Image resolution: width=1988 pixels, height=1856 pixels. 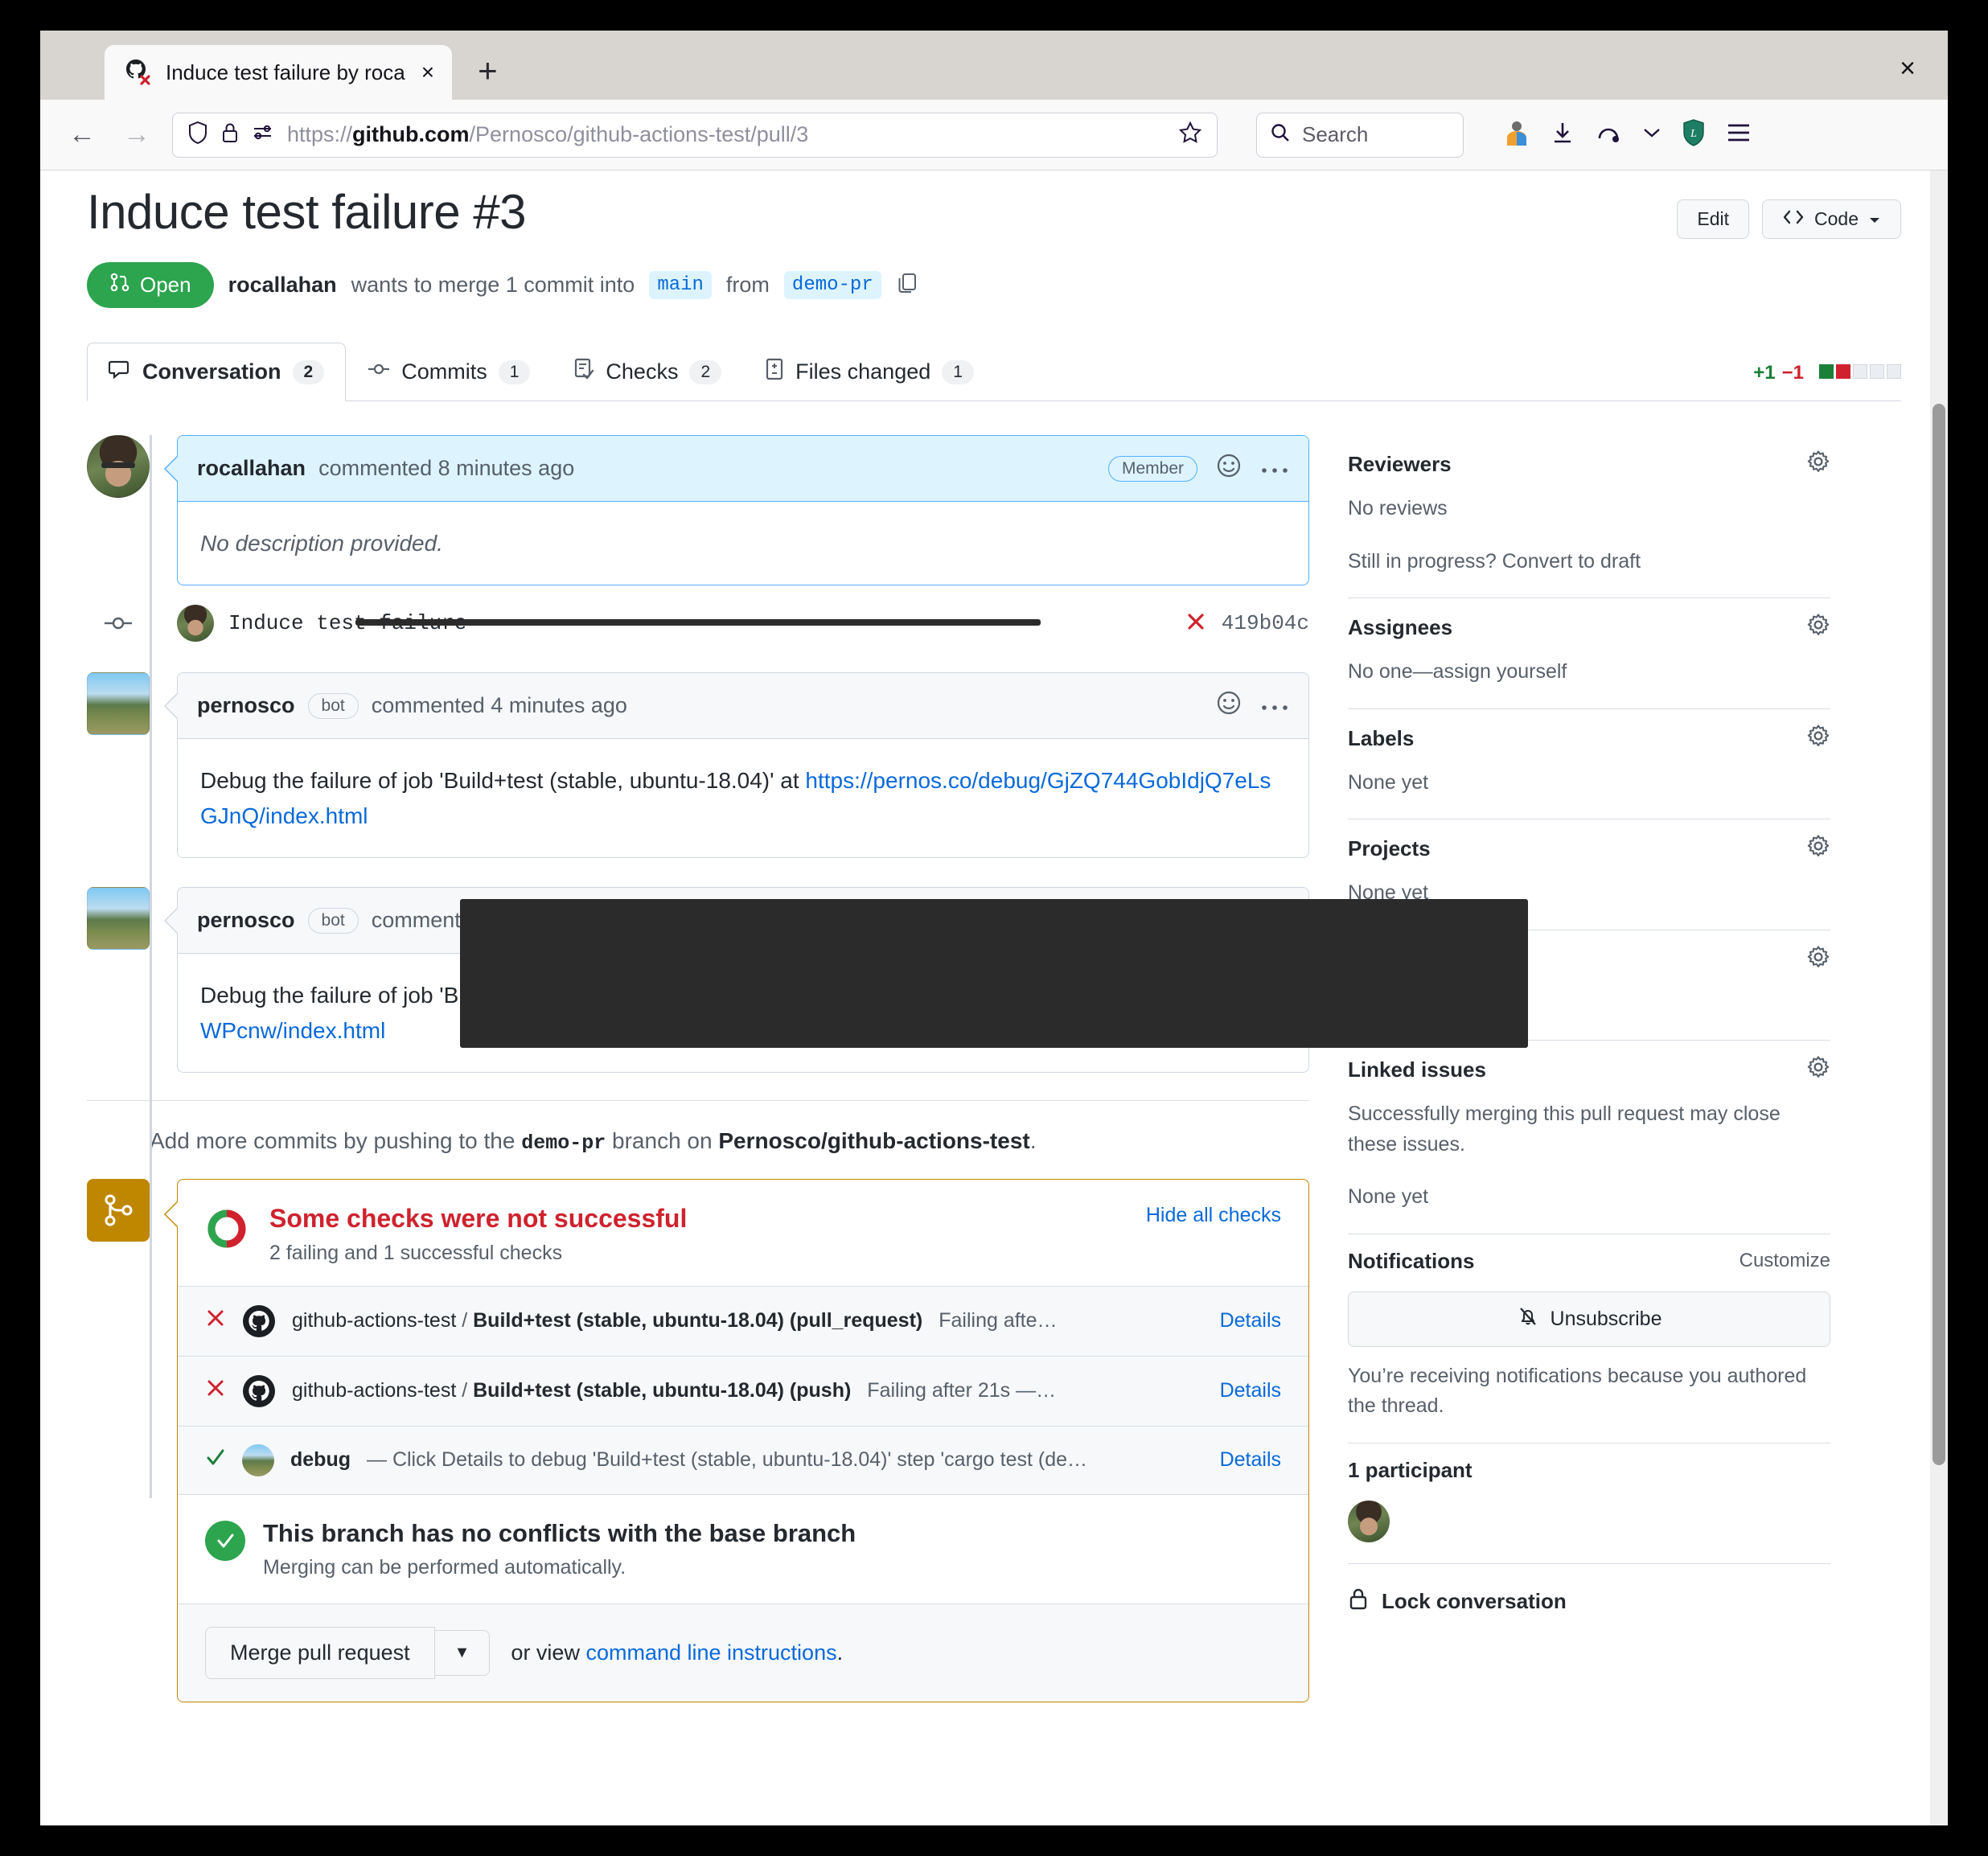 What do you see at coordinates (1474, 1600) in the screenshot?
I see `lock-conversation-label: Lock conversation` at bounding box center [1474, 1600].